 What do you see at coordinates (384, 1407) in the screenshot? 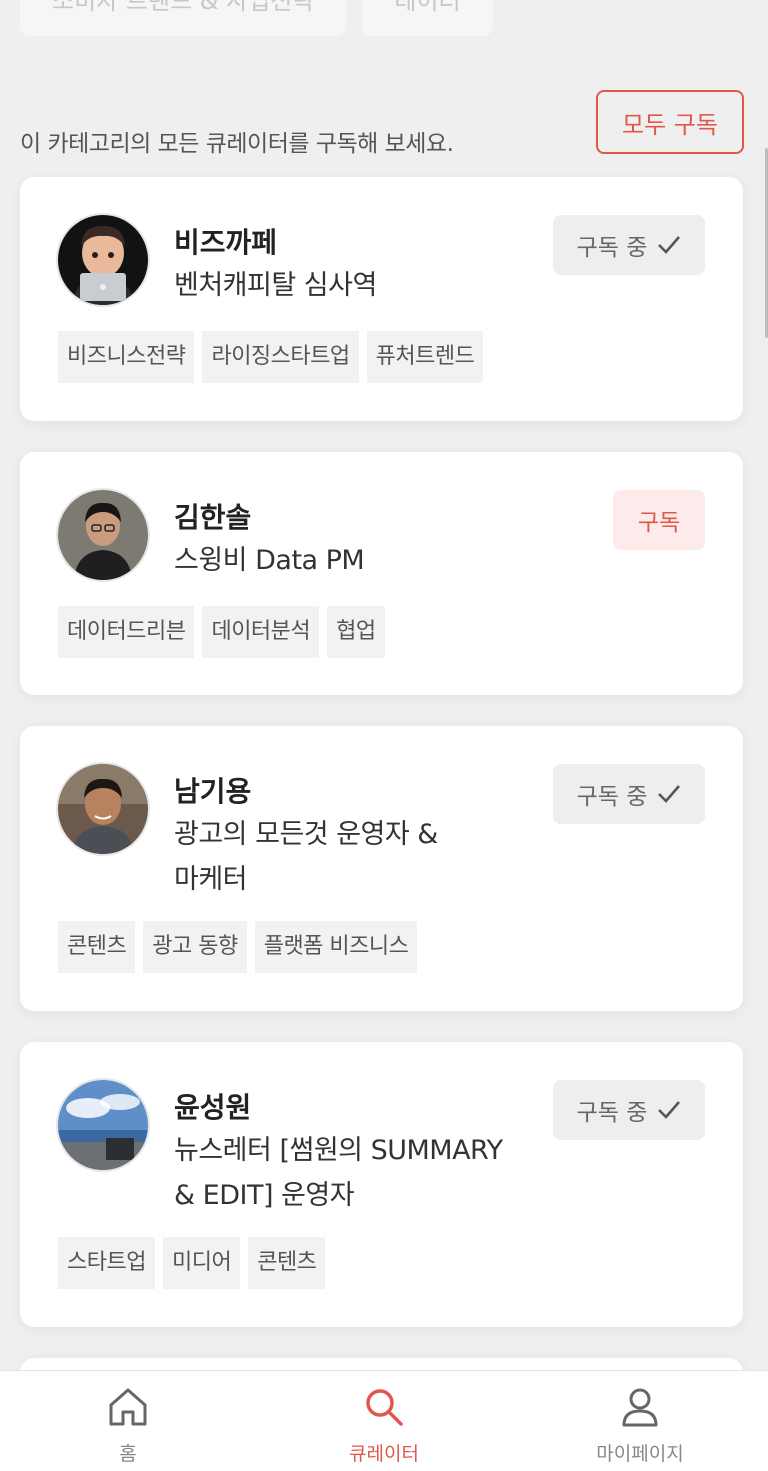
I see `search-icon` at bounding box center [384, 1407].